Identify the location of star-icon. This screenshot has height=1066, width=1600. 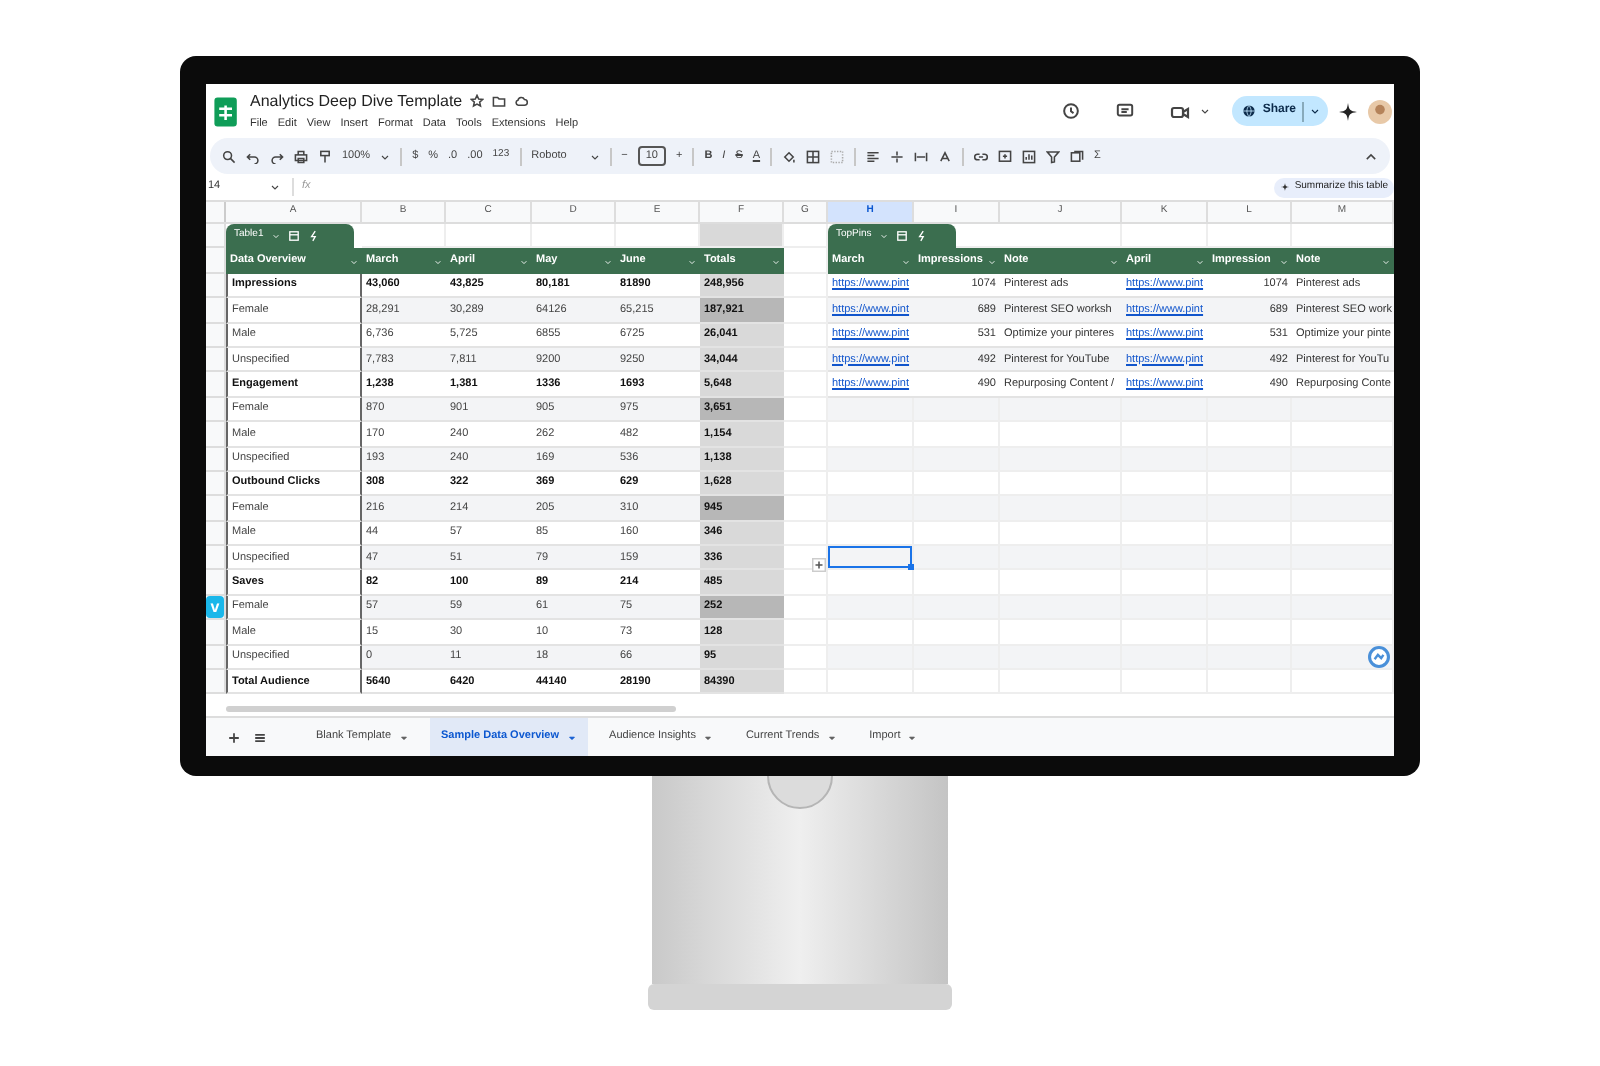
(477, 101).